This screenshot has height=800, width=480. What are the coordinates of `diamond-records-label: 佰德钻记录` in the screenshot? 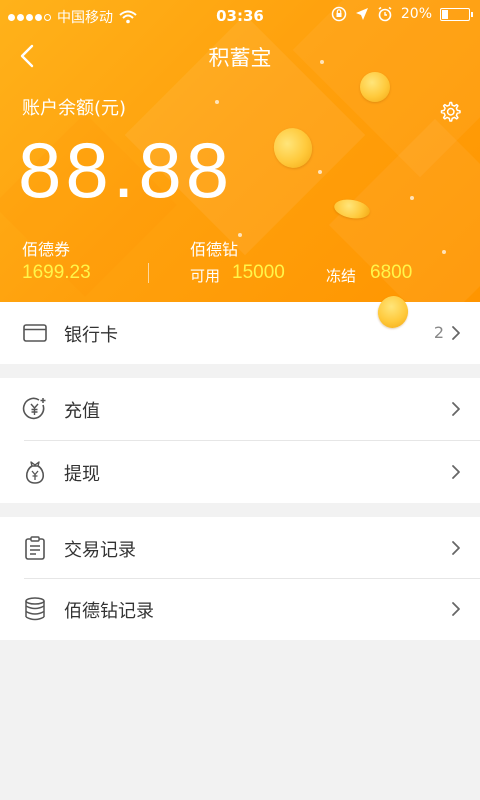 It's located at (109, 611).